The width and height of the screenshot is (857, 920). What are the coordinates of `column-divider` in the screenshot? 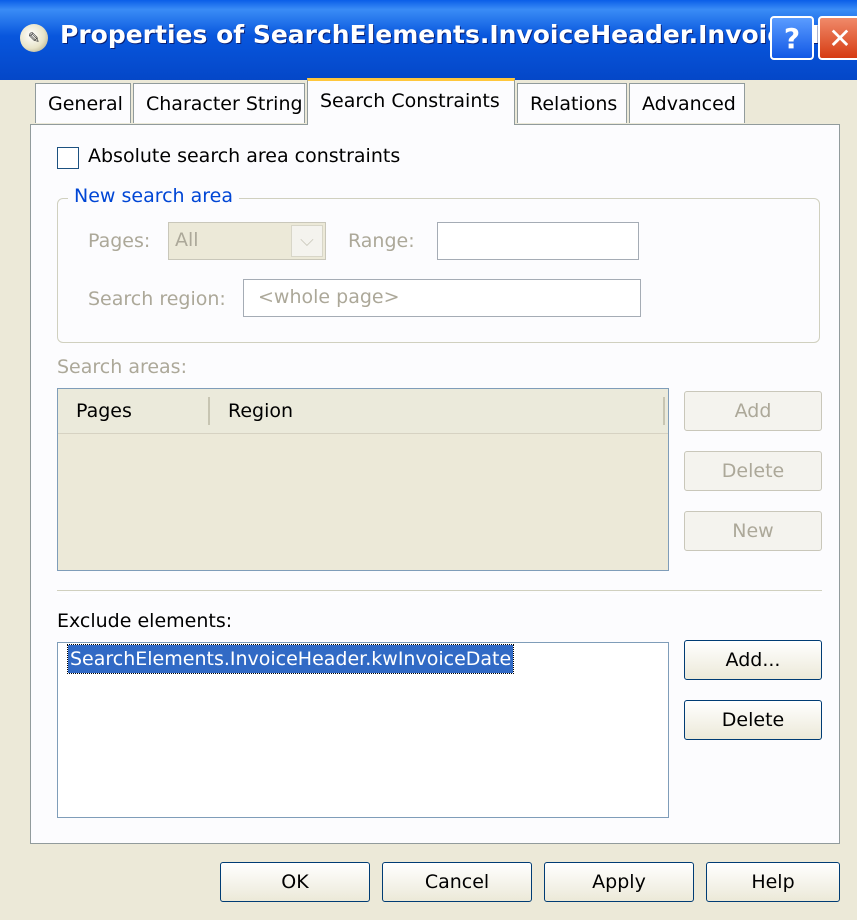 It's located at (209, 411).